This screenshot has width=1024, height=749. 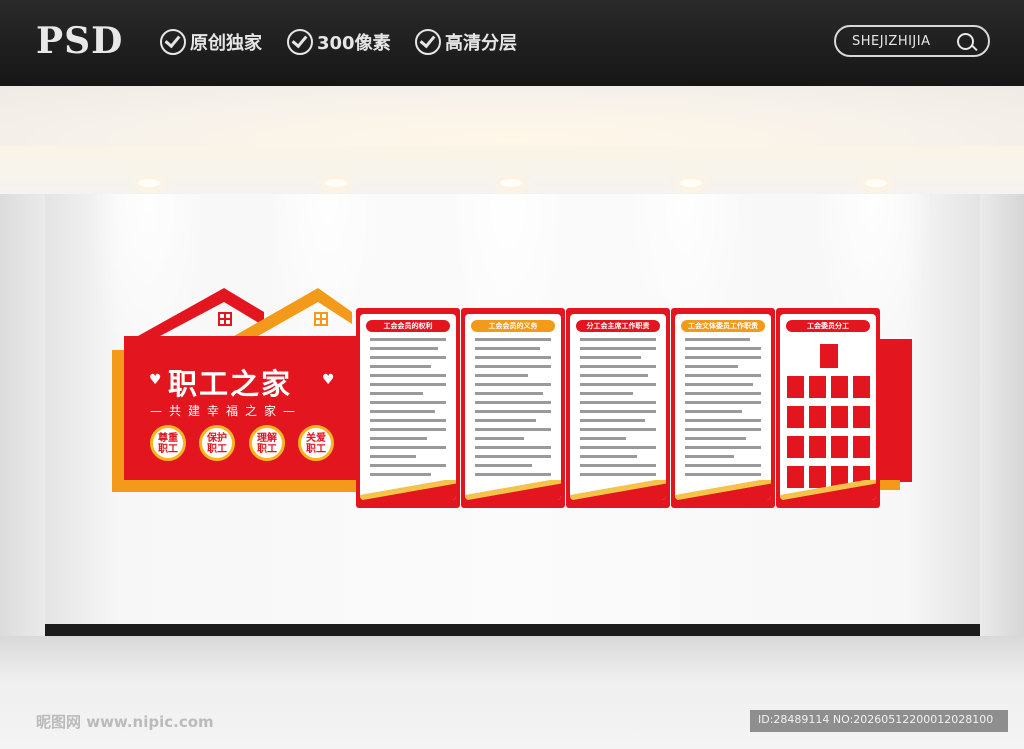 What do you see at coordinates (466, 42) in the screenshot?
I see `badge-layers: 高清分层` at bounding box center [466, 42].